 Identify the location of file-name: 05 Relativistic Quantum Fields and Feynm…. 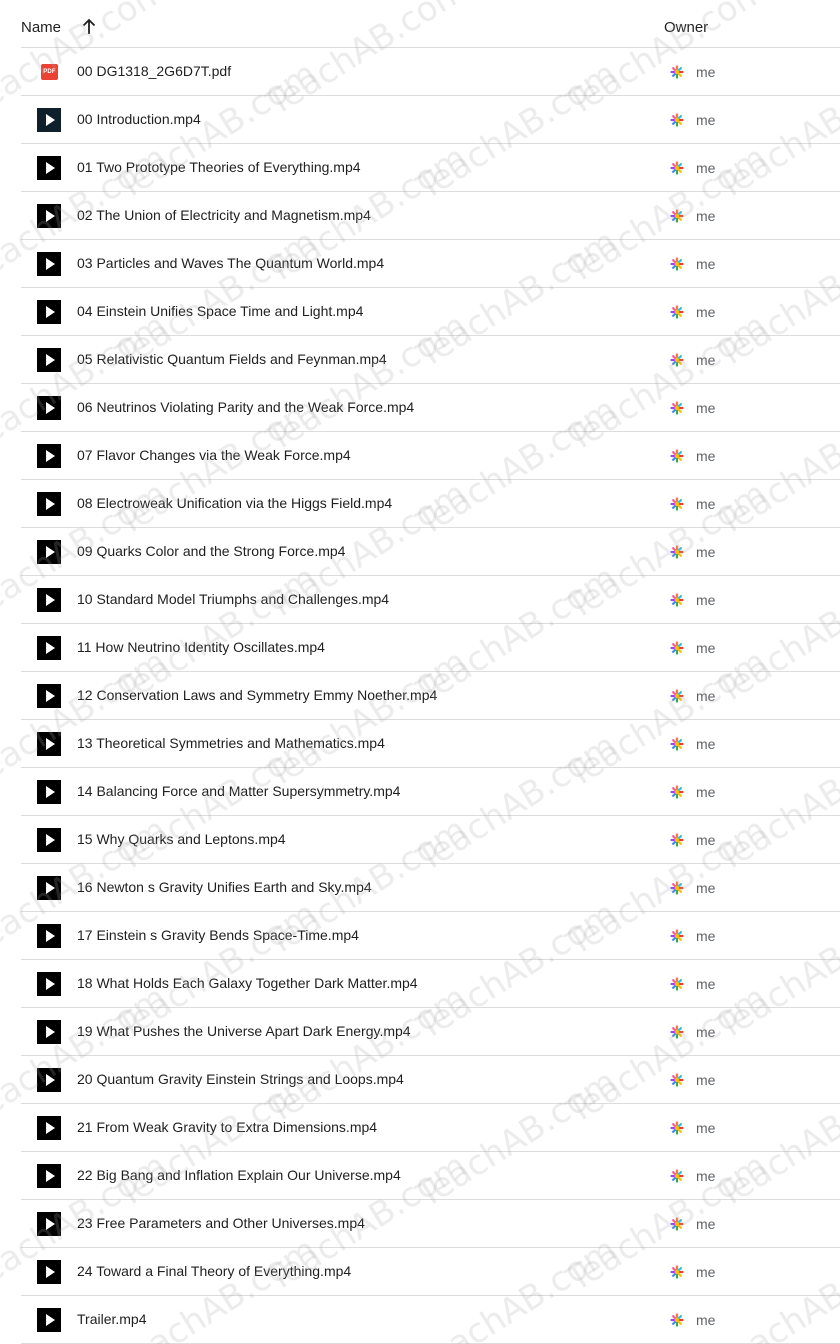
(232, 359).